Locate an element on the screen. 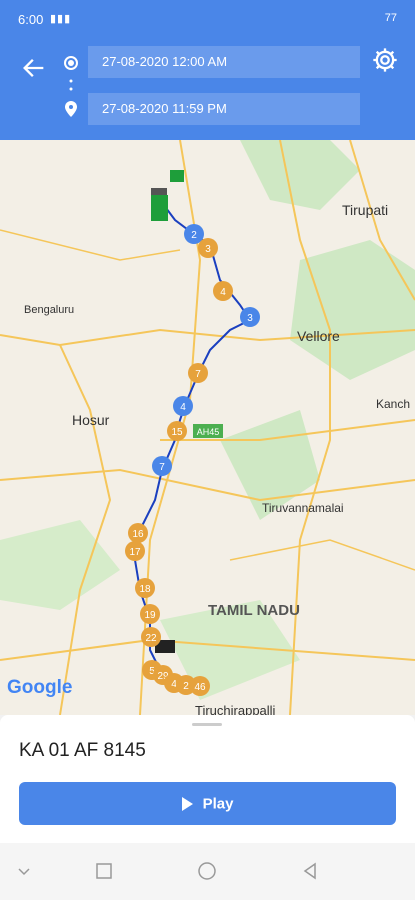 The width and height of the screenshot is (415, 900). map-label: Tirupati is located at coordinates (365, 210).